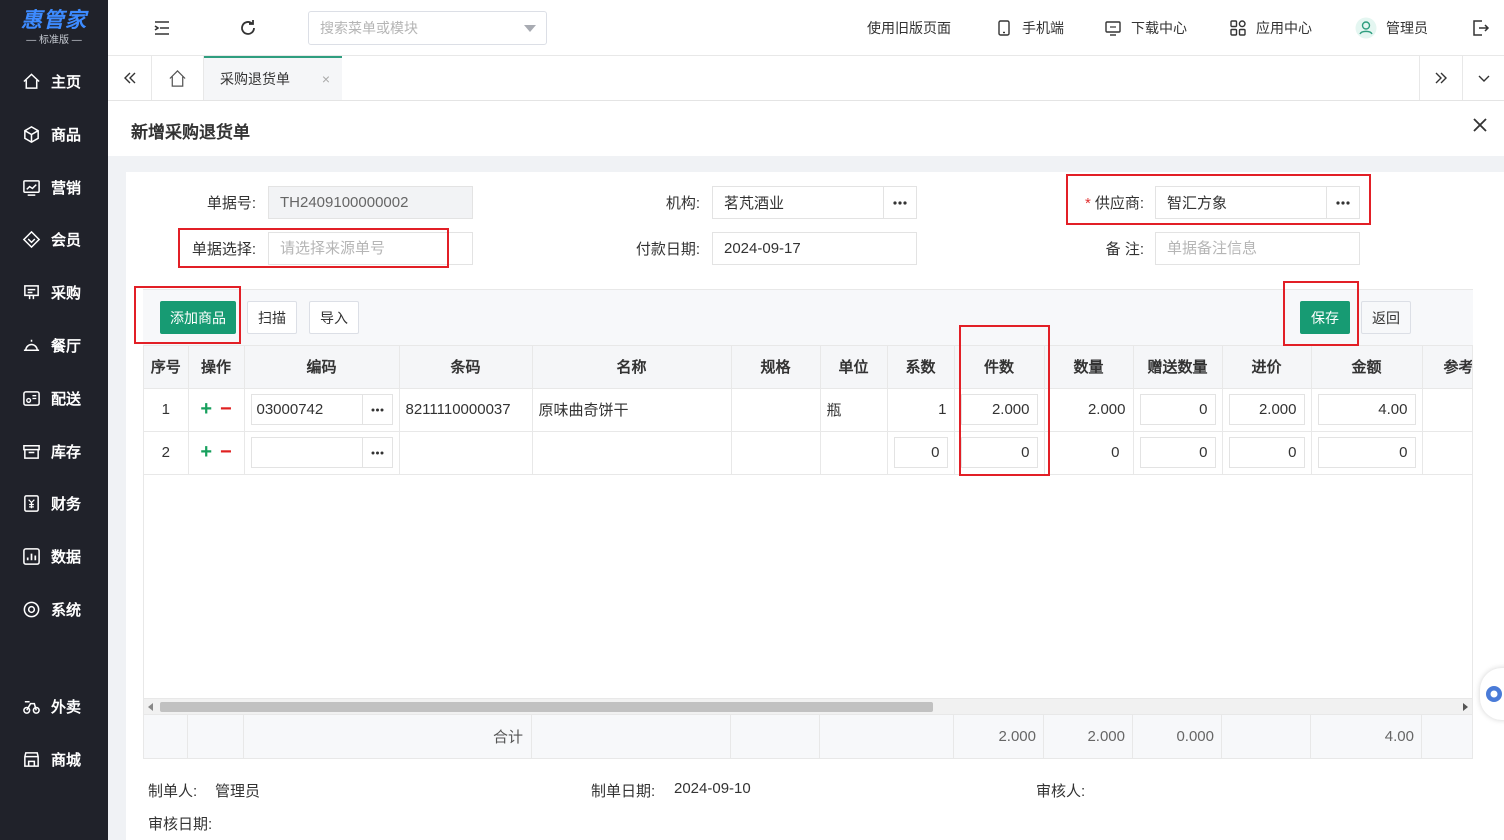  I want to click on scroll-right-arrow-icon, so click(1465, 707).